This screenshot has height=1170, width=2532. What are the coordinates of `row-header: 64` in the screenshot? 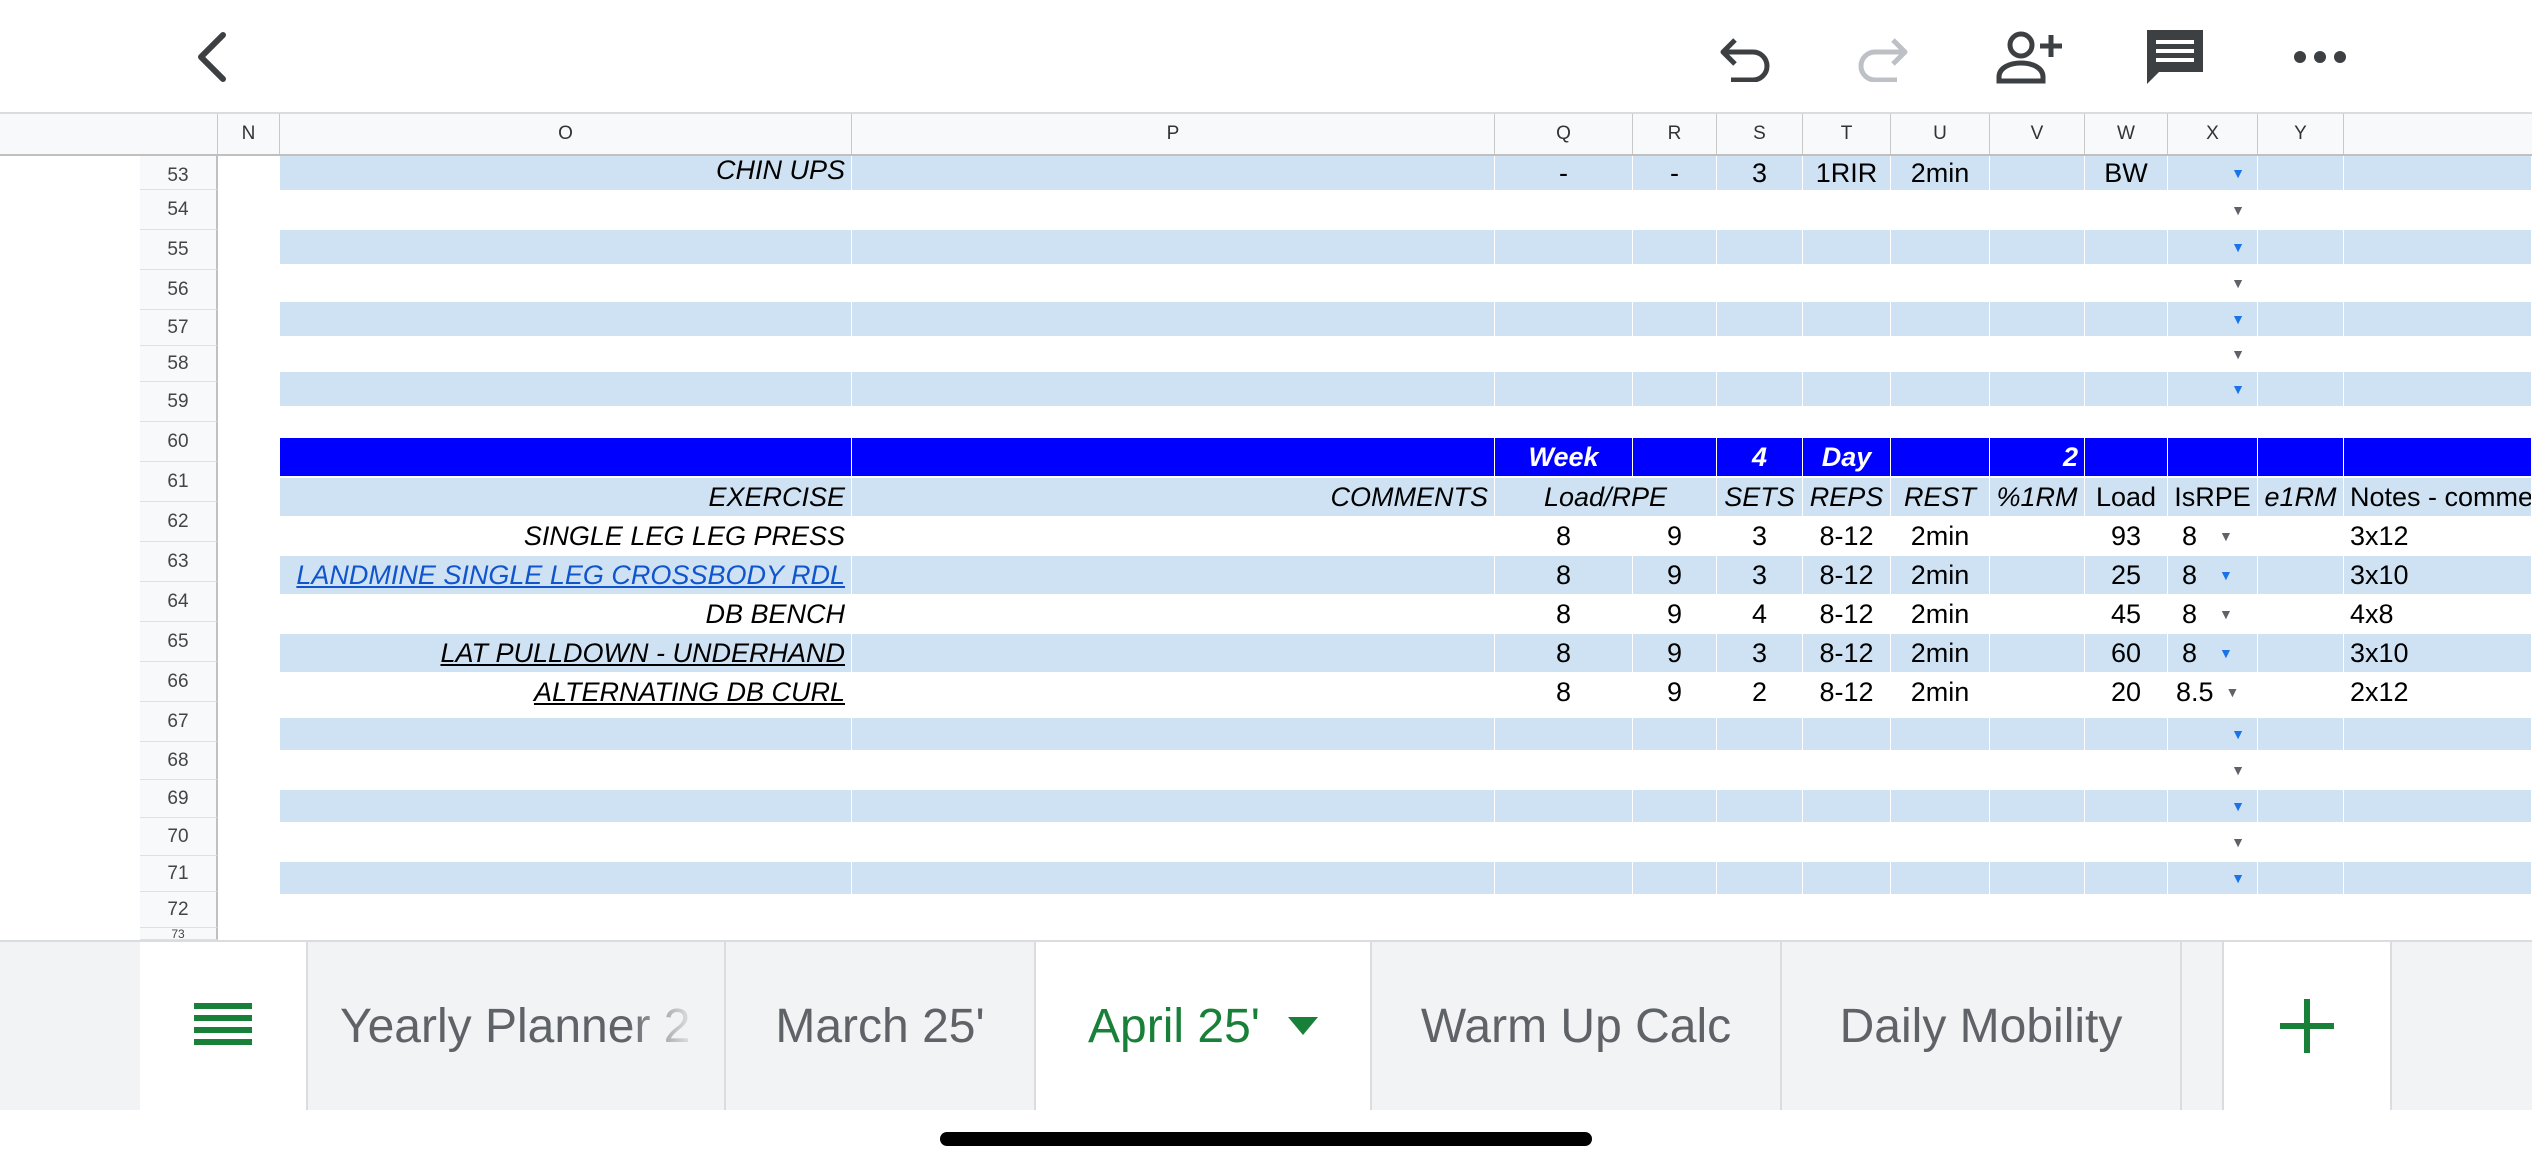 It's located at (179, 602).